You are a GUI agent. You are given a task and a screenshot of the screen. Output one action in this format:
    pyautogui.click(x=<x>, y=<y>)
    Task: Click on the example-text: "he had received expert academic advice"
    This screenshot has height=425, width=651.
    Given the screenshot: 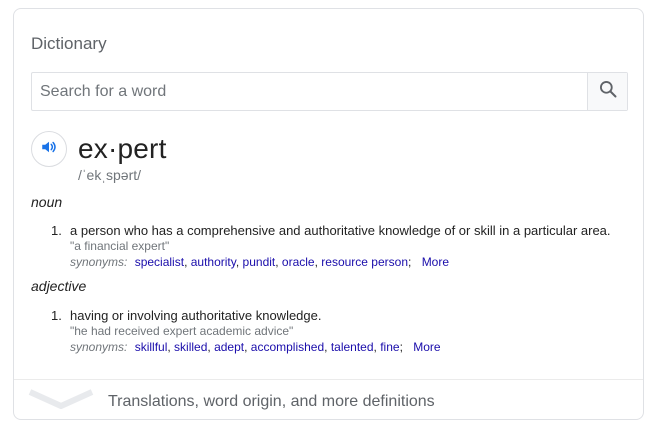 What is the action you would take?
    pyautogui.click(x=182, y=331)
    